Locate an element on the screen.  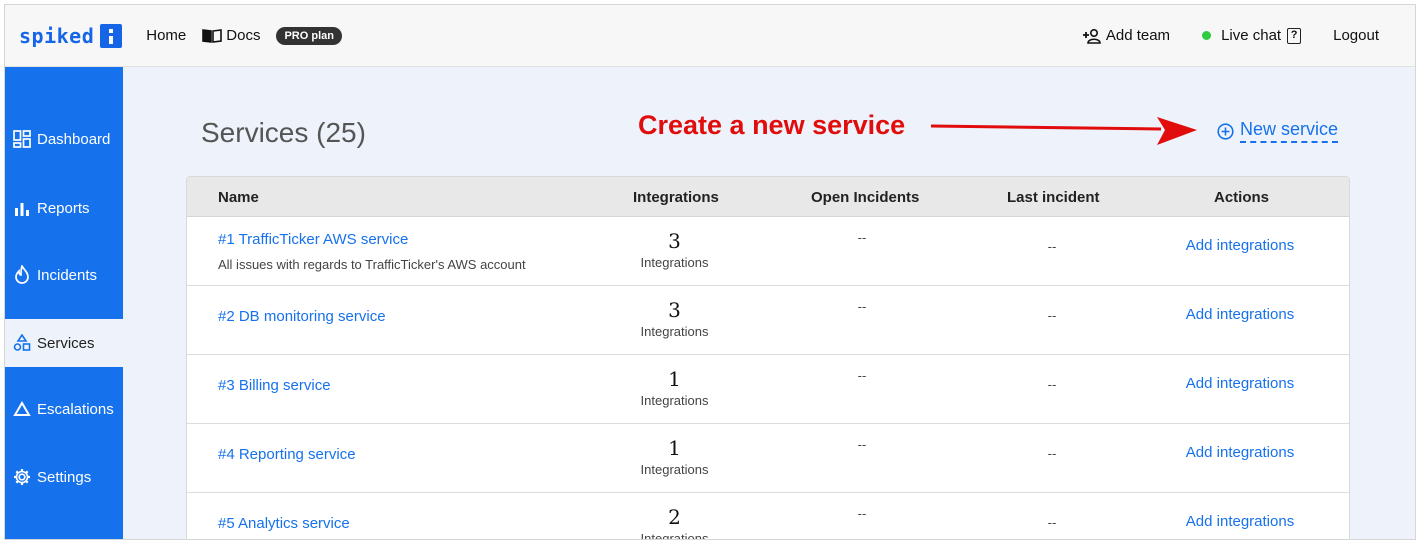
online-status-icon is located at coordinates (1207, 35).